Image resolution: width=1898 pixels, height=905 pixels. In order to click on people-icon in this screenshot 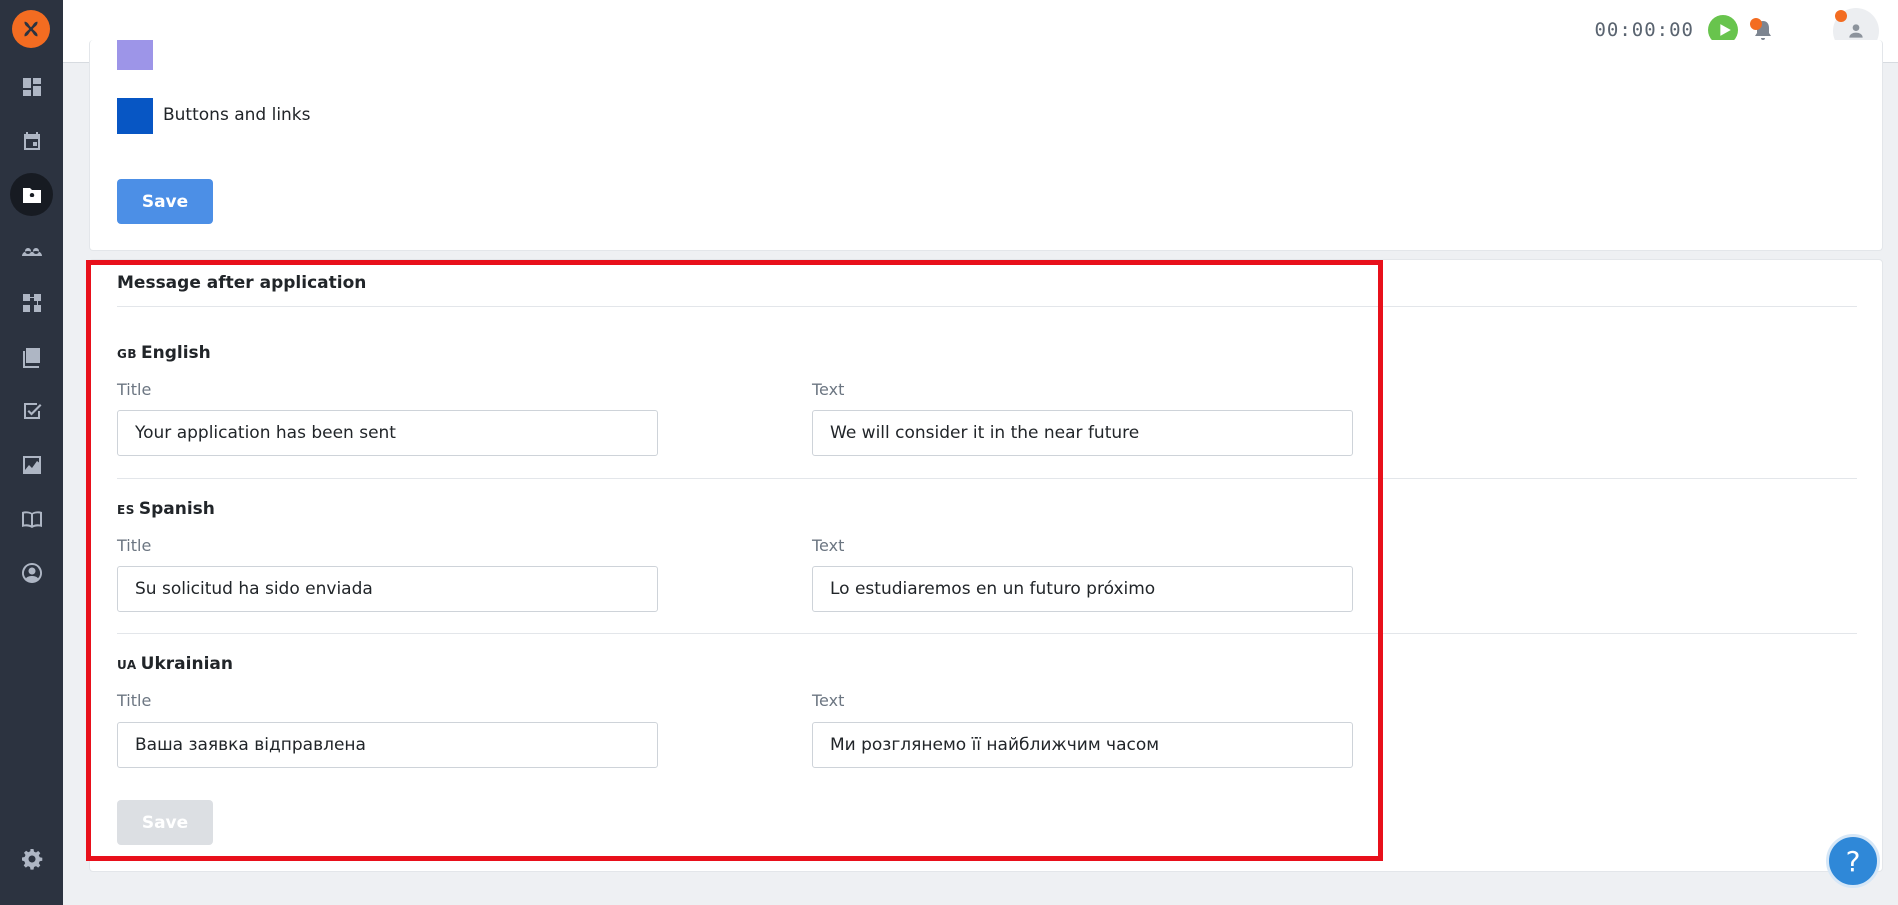, I will do `click(31, 251)`.